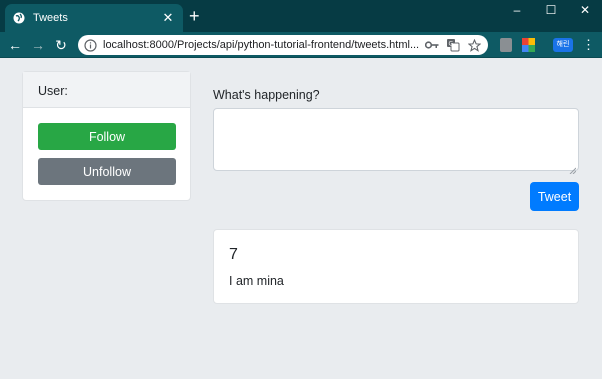 The image size is (602, 379). Describe the element at coordinates (19, 18) in the screenshot. I see `globe-icon` at that location.